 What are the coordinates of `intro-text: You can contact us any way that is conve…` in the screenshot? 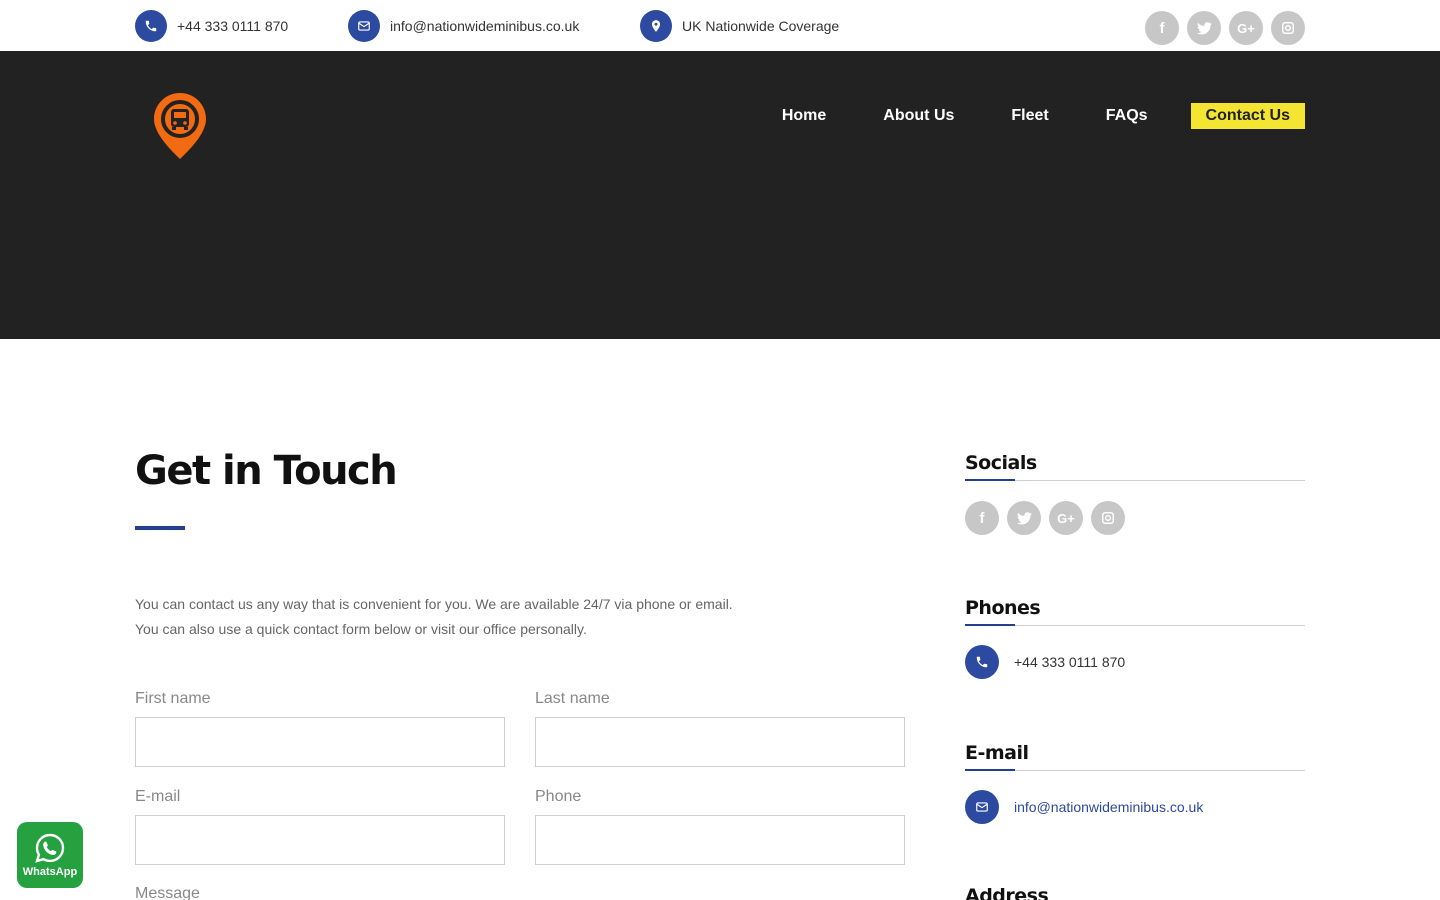 It's located at (495, 617).